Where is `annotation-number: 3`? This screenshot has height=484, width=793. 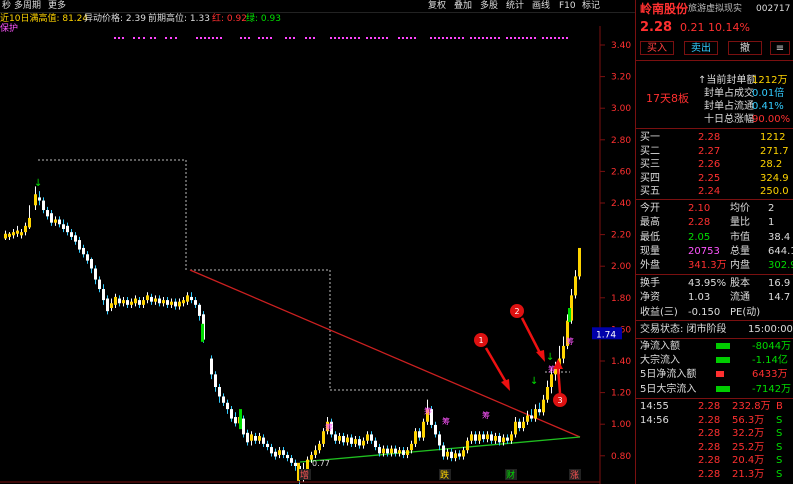 annotation-number: 3 is located at coordinates (559, 400).